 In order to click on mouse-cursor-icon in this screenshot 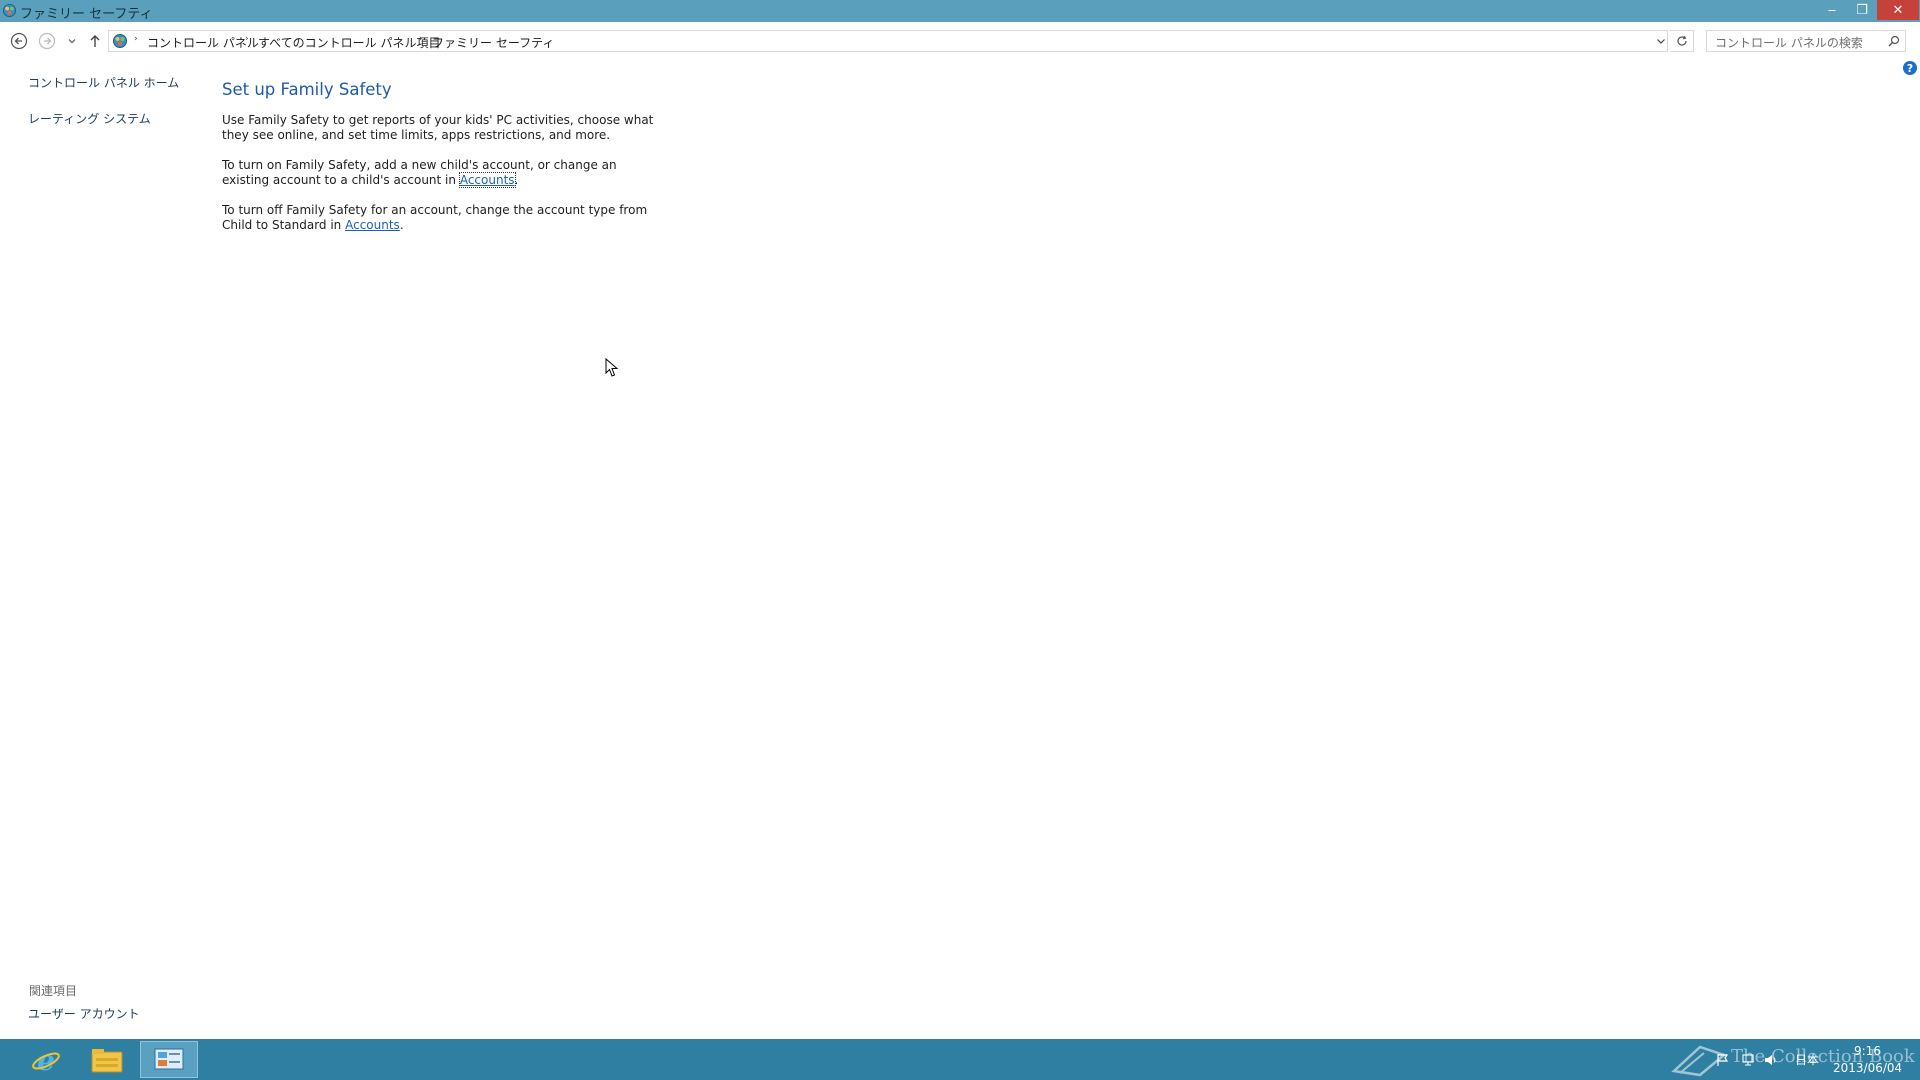, I will do `click(612, 367)`.